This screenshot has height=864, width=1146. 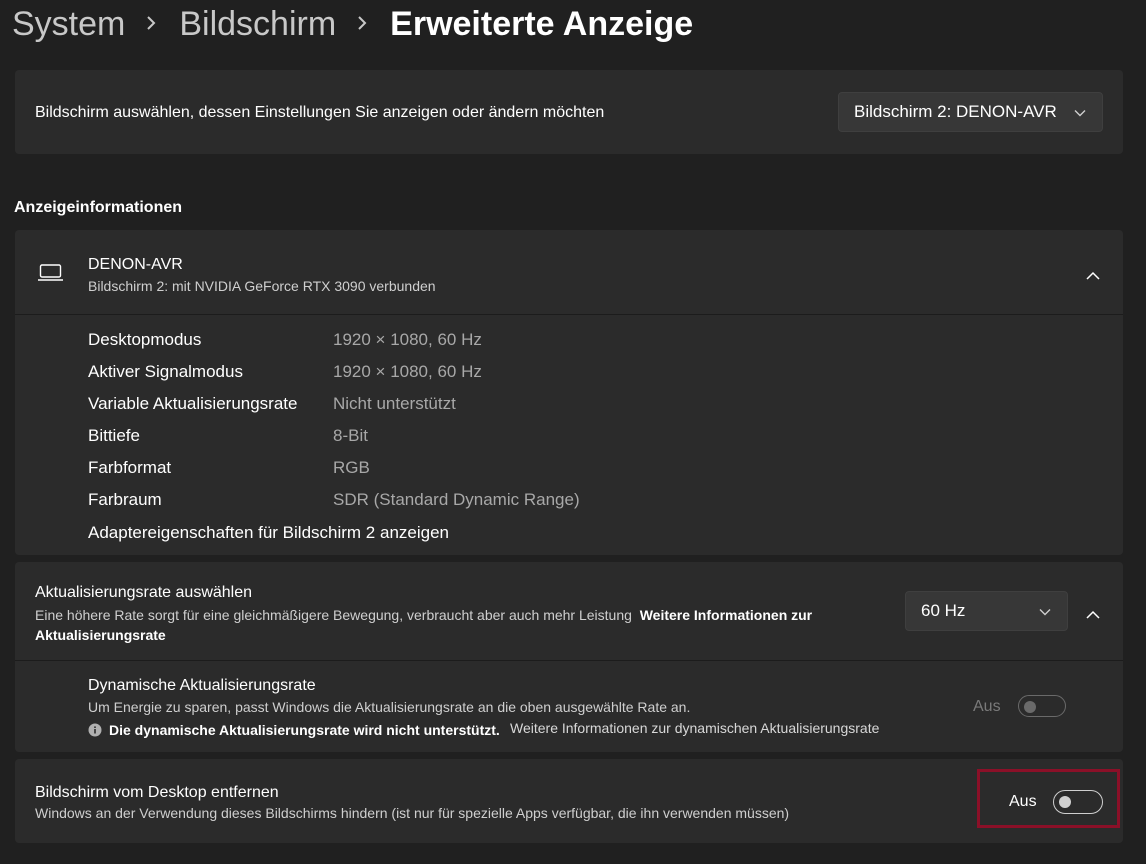 I want to click on info-label-bit-depth: Bittiefe, so click(x=114, y=435).